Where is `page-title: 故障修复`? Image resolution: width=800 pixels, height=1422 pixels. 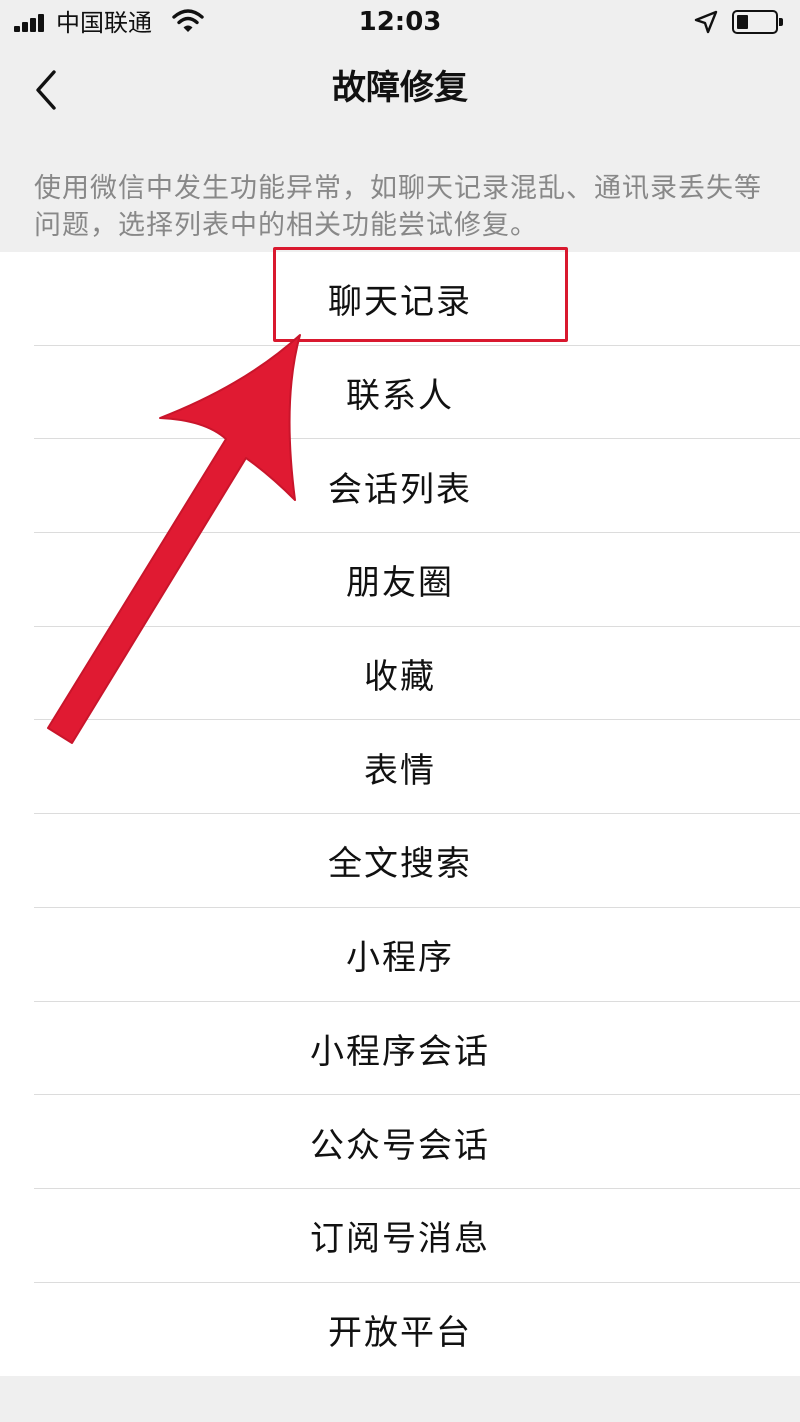 page-title: 故障修复 is located at coordinates (400, 88).